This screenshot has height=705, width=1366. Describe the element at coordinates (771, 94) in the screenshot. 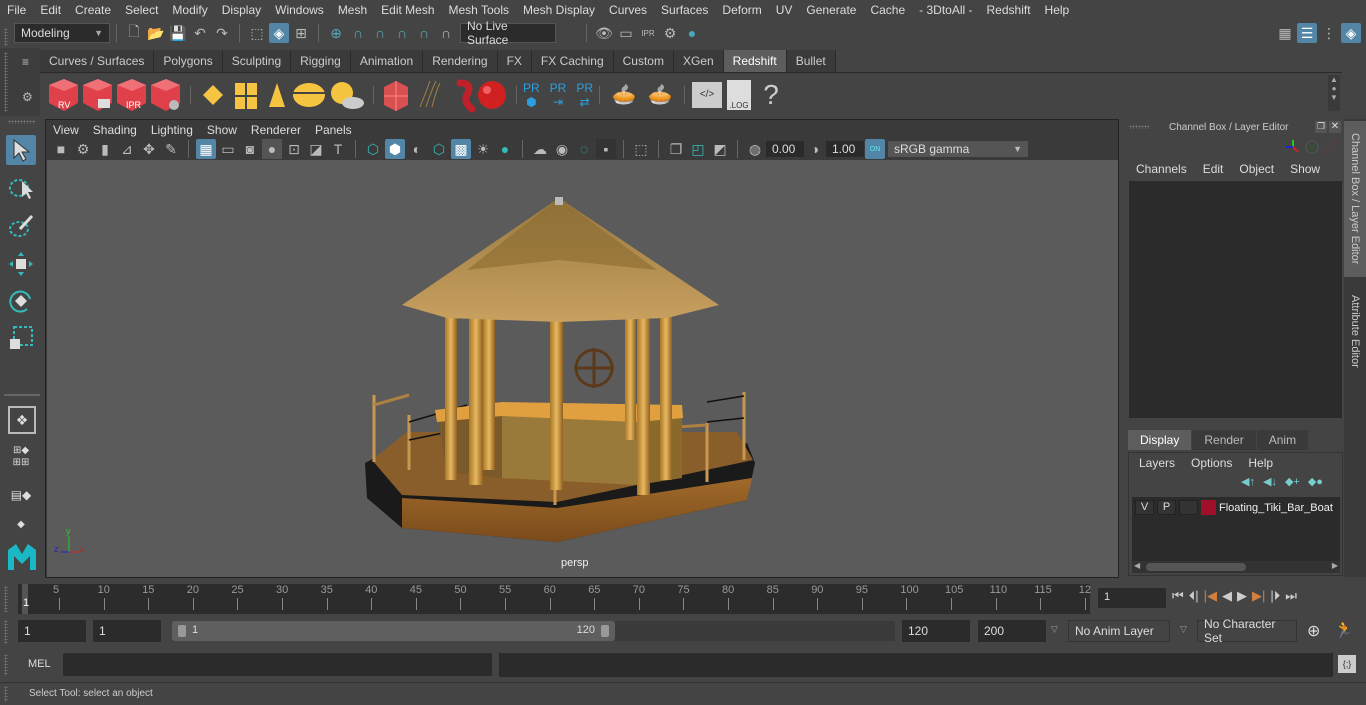

I see `help-icon: ?` at that location.